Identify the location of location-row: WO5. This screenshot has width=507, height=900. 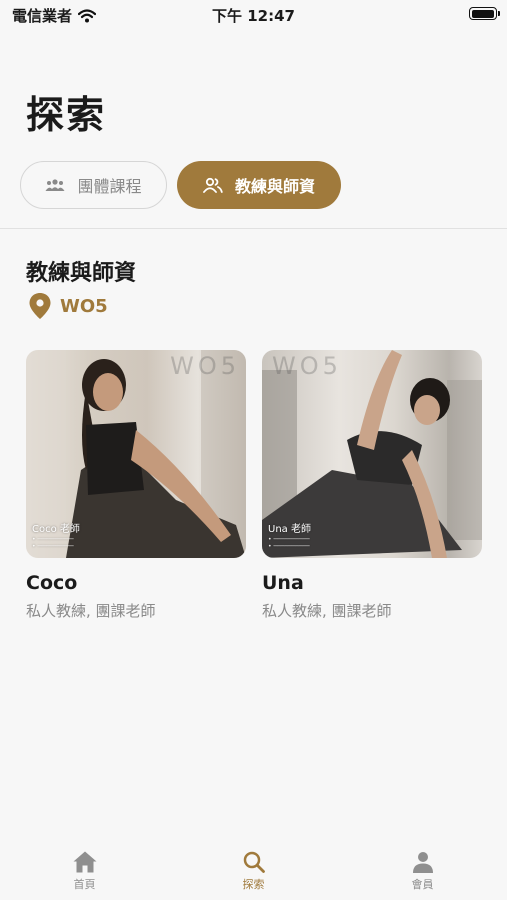
(68, 306).